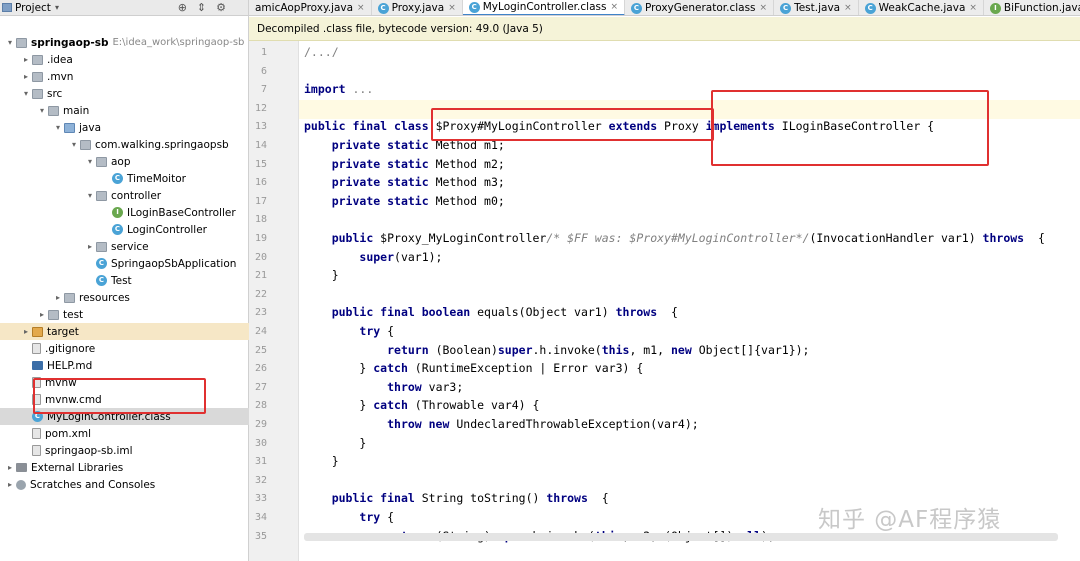  I want to click on tree-item: .gitignore, so click(124, 348).